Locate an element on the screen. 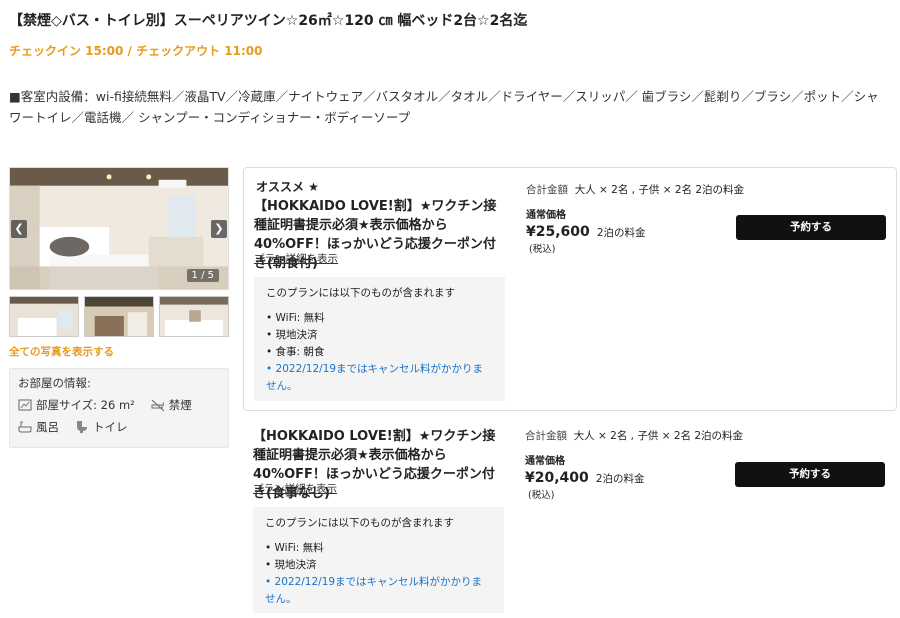 Image resolution: width=900 pixels, height=618 pixels. no-smoking-icon is located at coordinates (158, 405).